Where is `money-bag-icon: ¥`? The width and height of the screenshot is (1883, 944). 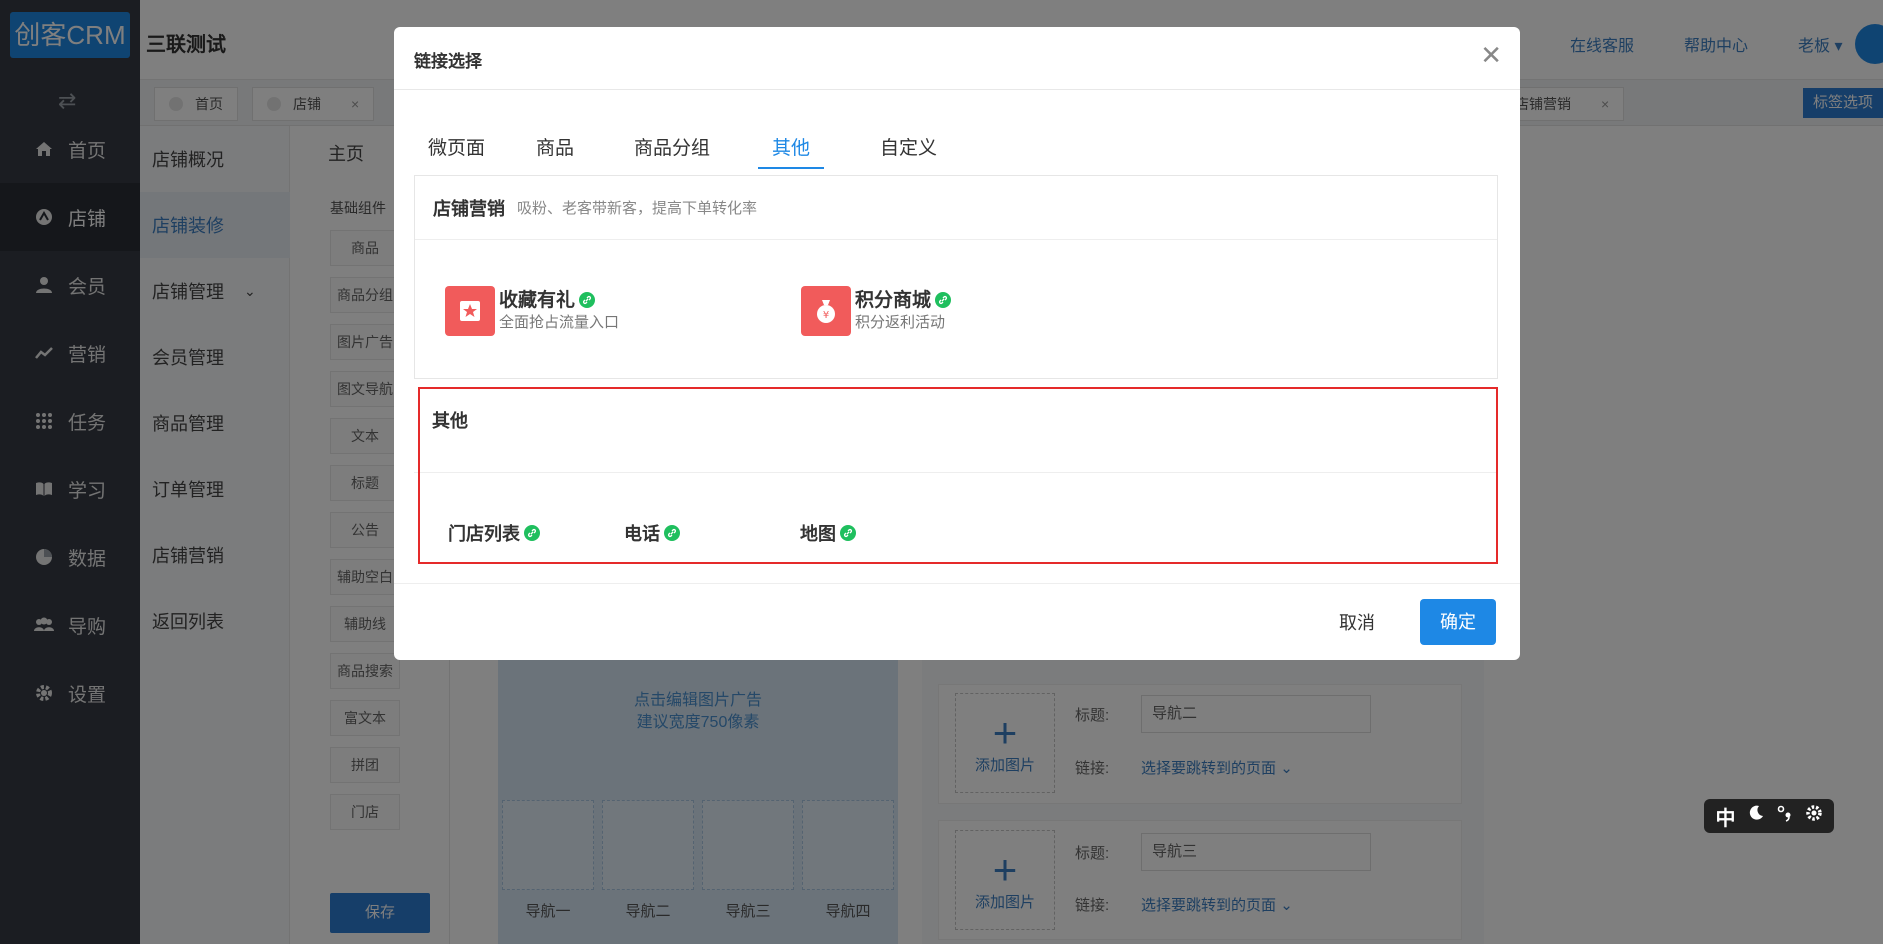
money-bag-icon: ¥ is located at coordinates (826, 311).